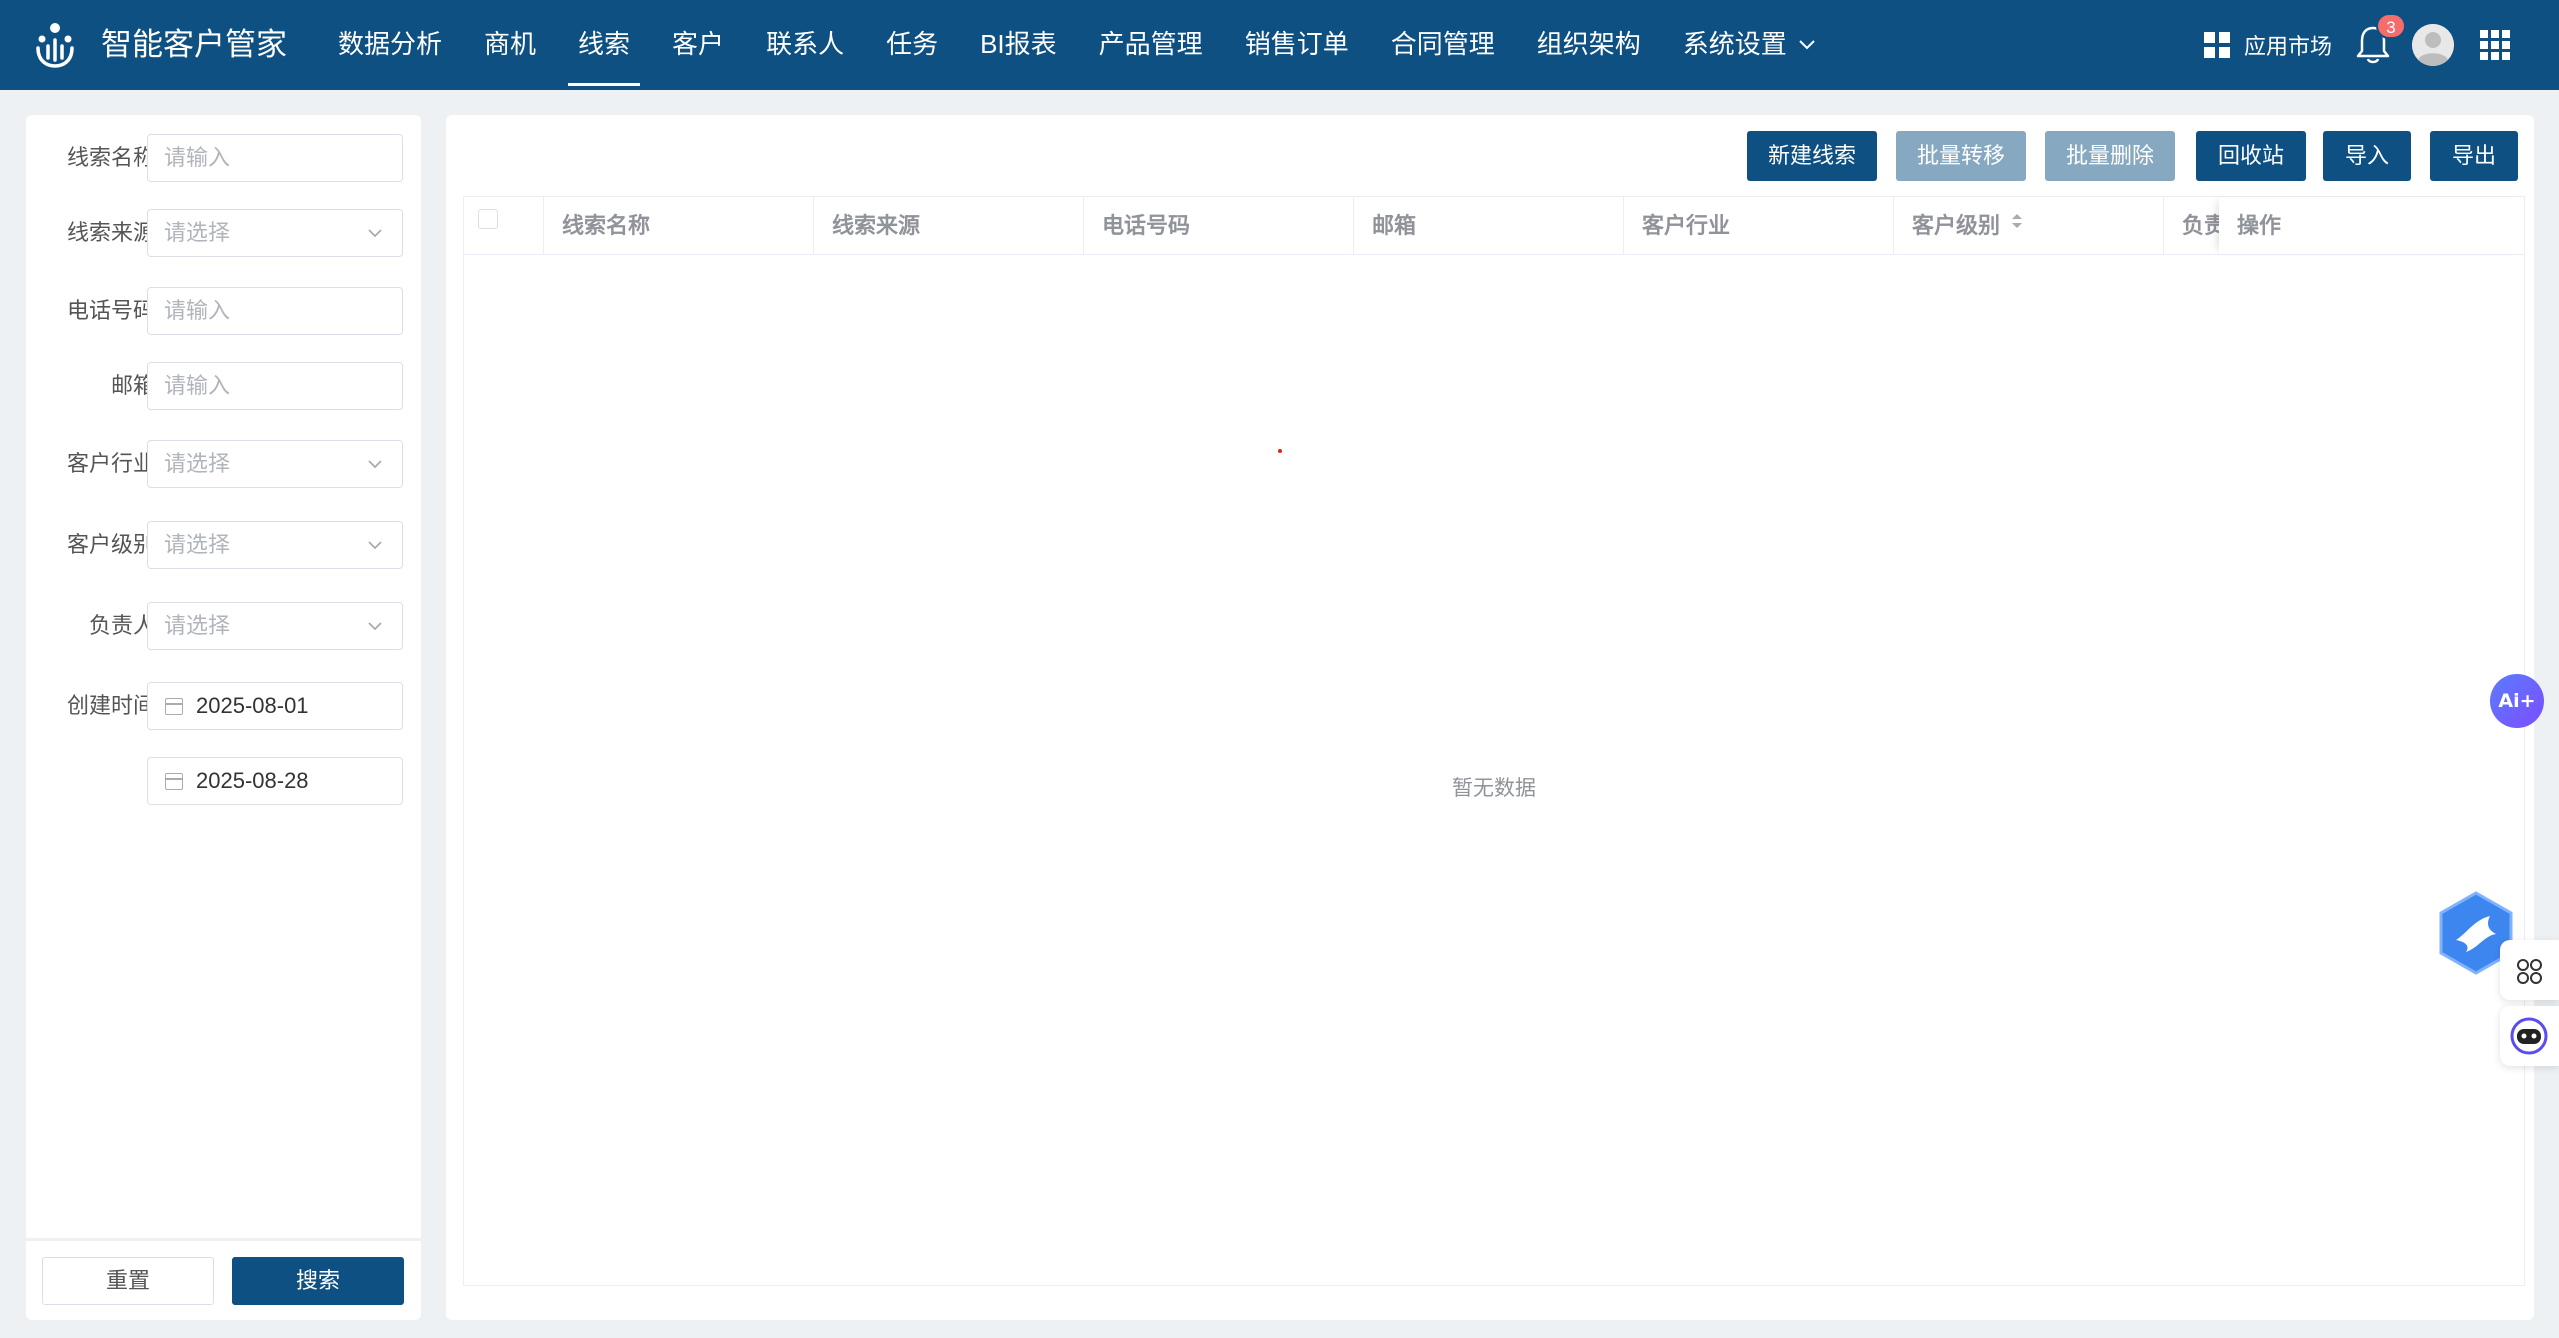 Image resolution: width=2559 pixels, height=1338 pixels. I want to click on app-title: 智能客户管家, so click(194, 44).